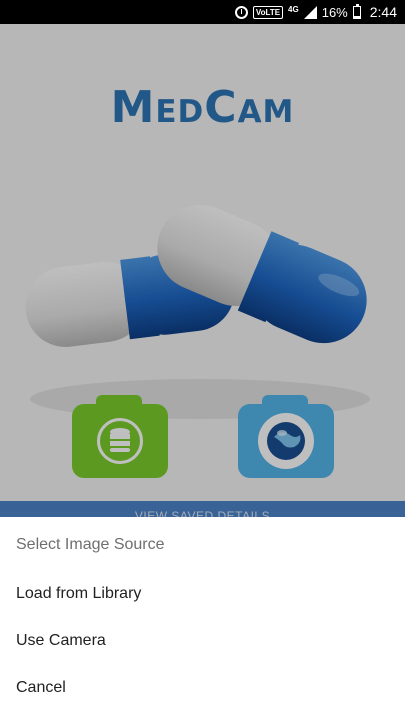 The height and width of the screenshot is (720, 405). I want to click on load-from-library-option: Load from Library, so click(202, 594).